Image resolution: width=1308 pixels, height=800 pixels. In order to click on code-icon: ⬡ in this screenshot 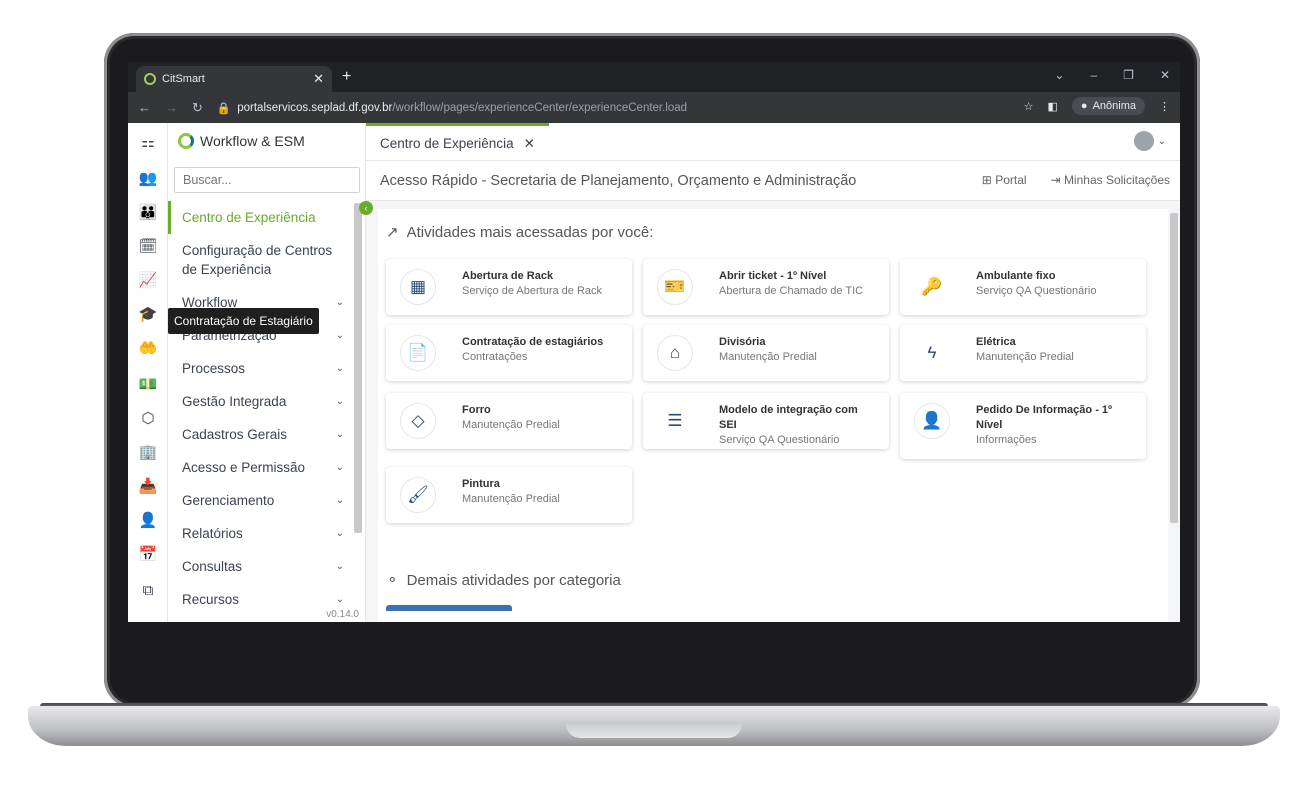, I will do `click(148, 418)`.